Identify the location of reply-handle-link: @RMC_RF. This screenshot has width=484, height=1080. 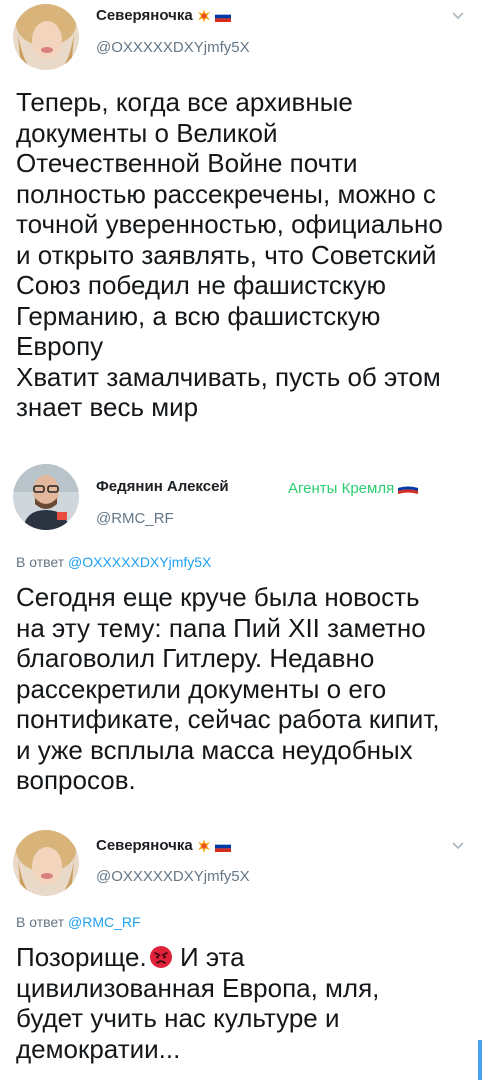
(104, 922).